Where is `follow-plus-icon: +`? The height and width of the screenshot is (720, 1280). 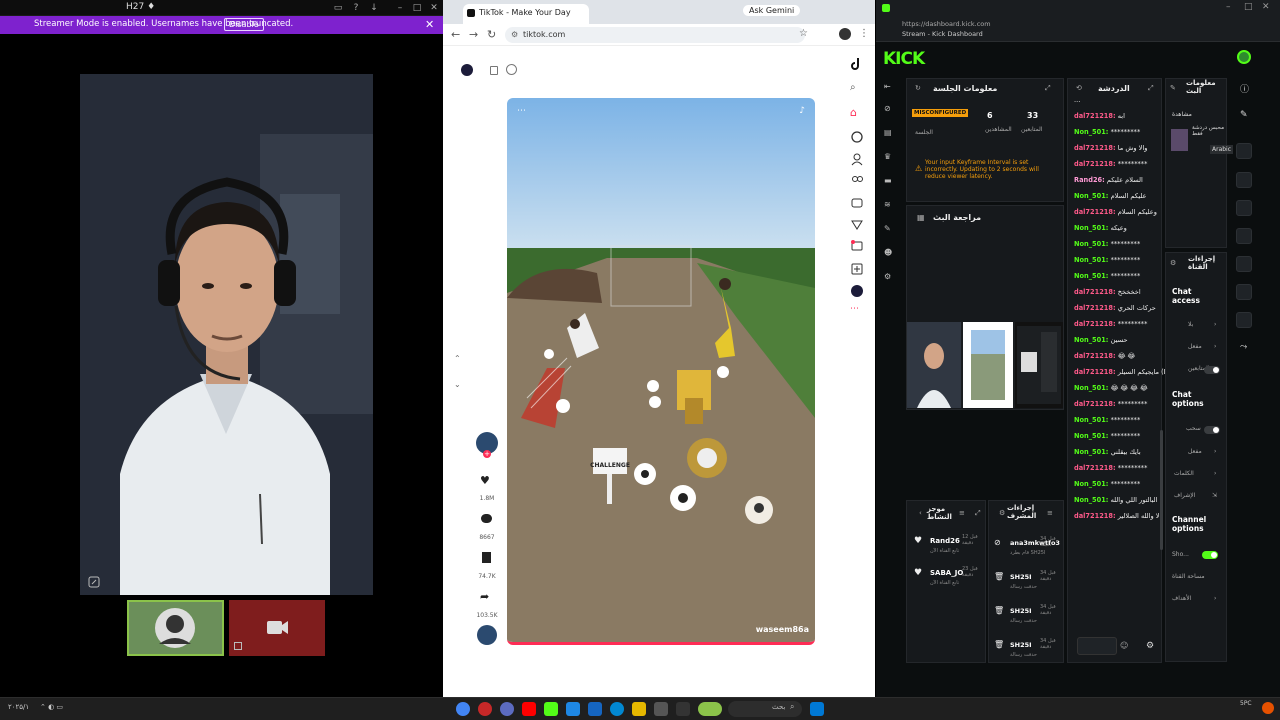 follow-plus-icon: + is located at coordinates (487, 454).